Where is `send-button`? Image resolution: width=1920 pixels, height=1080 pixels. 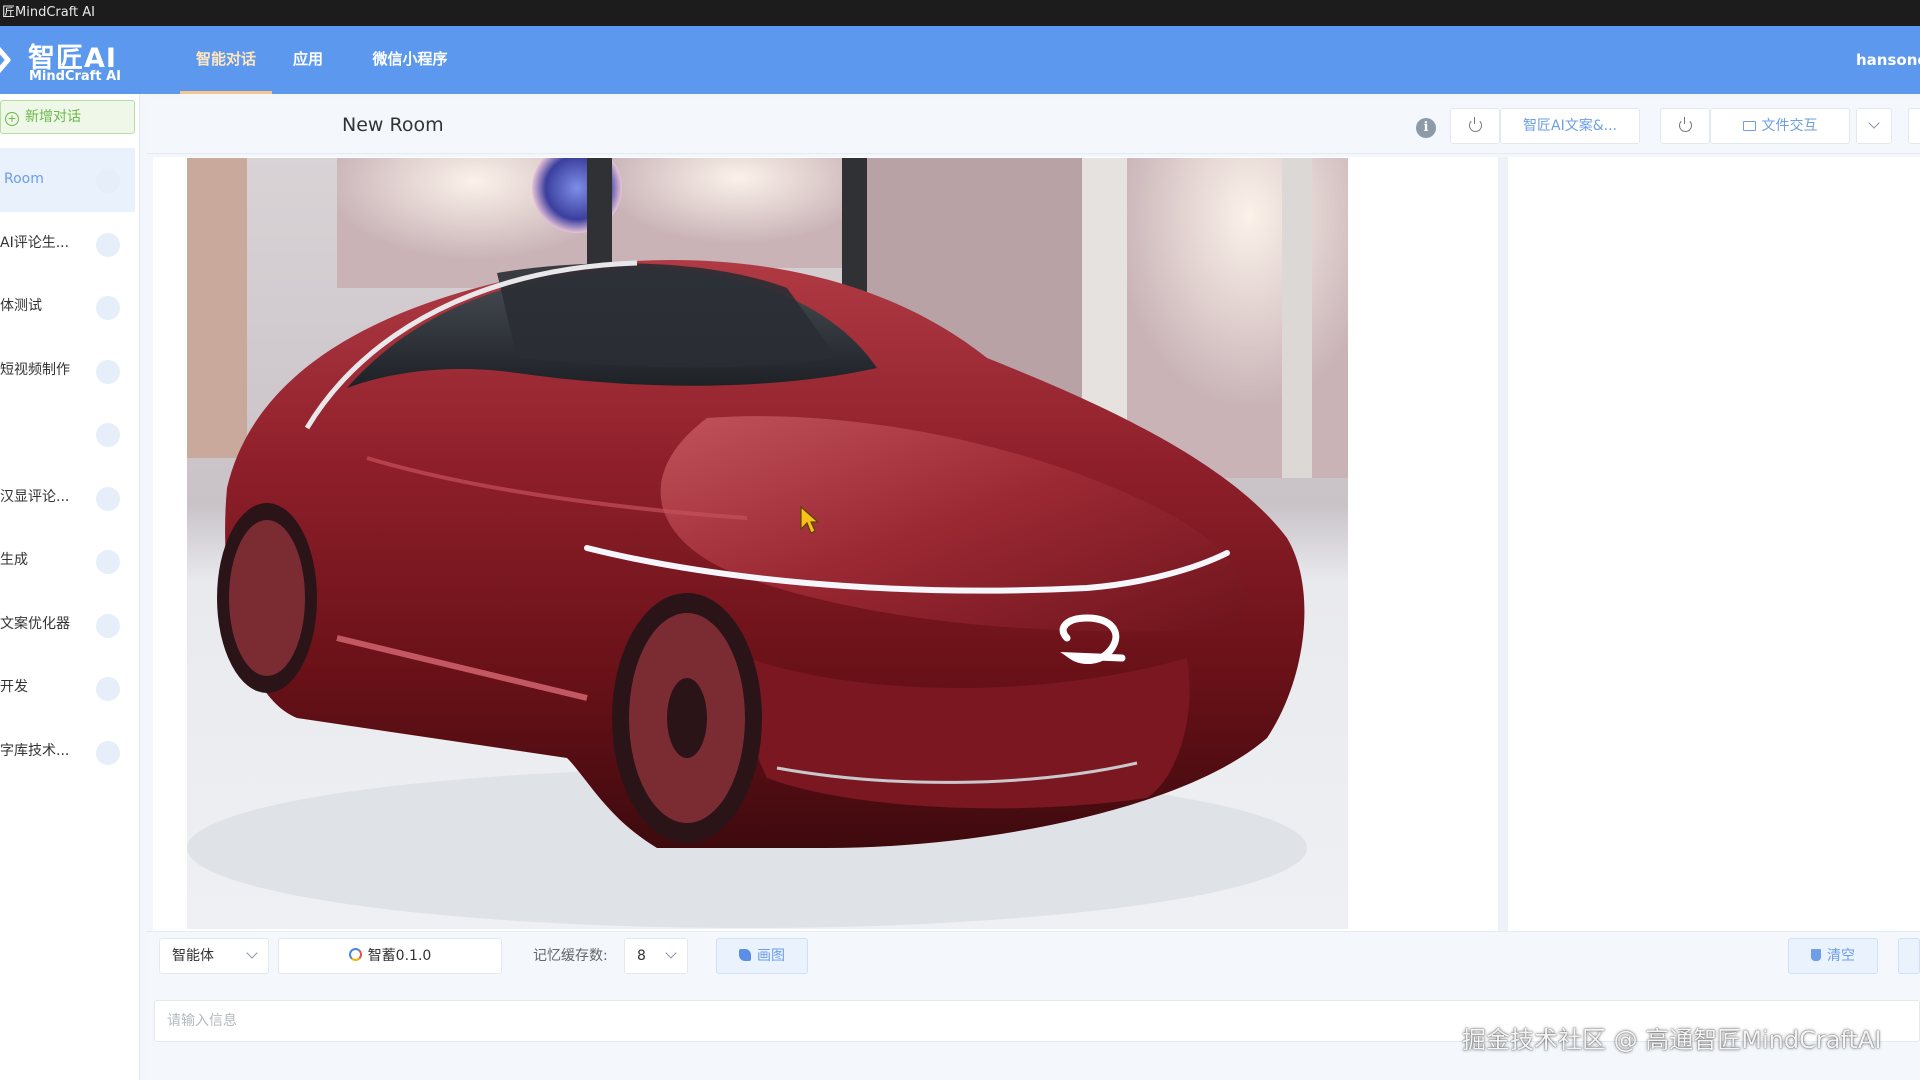 send-button is located at coordinates (1909, 956).